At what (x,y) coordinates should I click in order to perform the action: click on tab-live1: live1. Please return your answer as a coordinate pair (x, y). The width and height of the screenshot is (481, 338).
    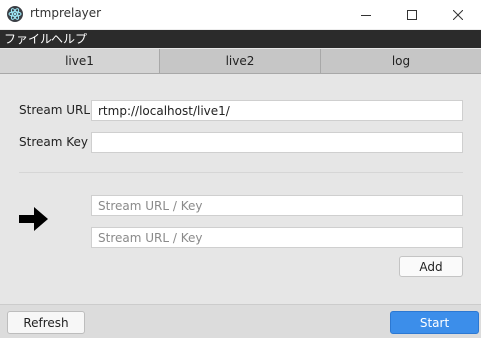
    Looking at the image, I should click on (80, 61).